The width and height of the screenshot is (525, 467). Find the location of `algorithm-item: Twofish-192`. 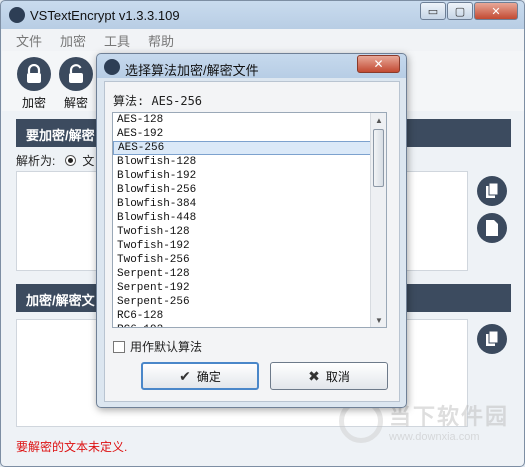

algorithm-item: Twofish-192 is located at coordinates (242, 246).